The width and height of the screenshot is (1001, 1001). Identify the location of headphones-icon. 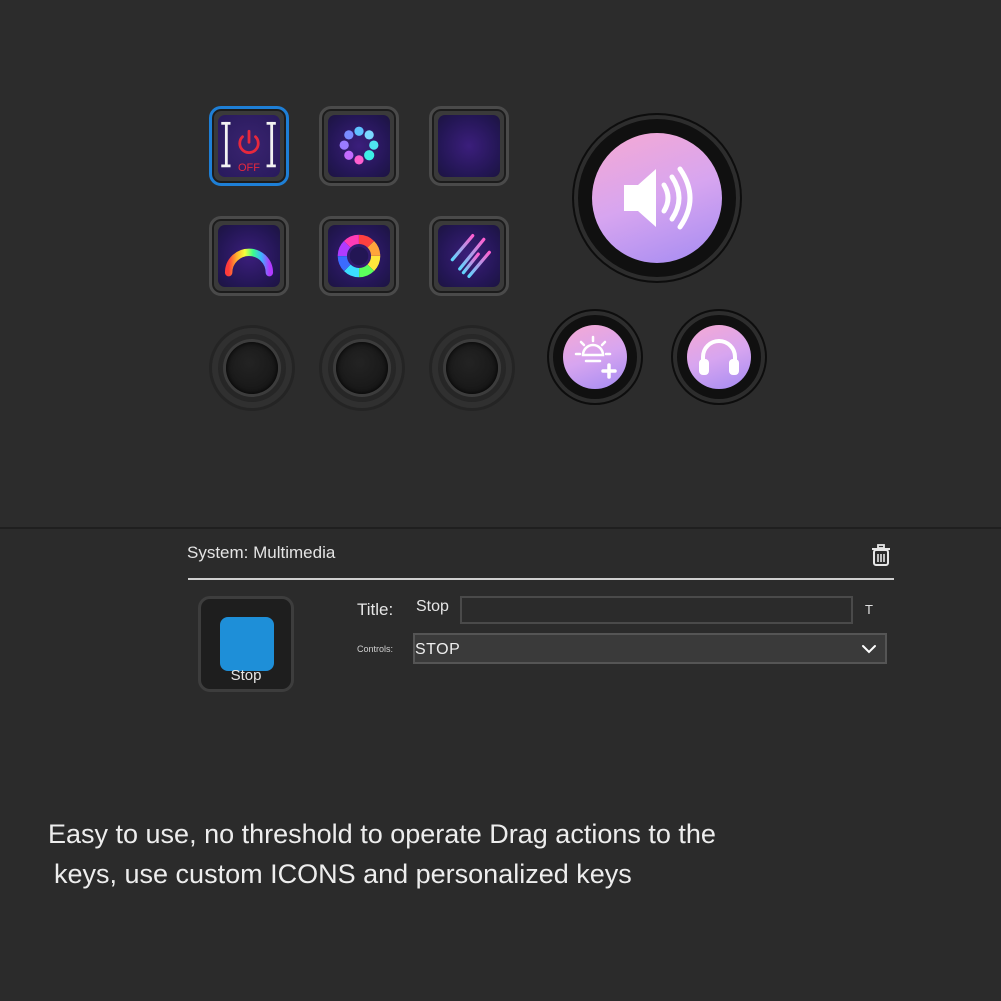
(719, 357).